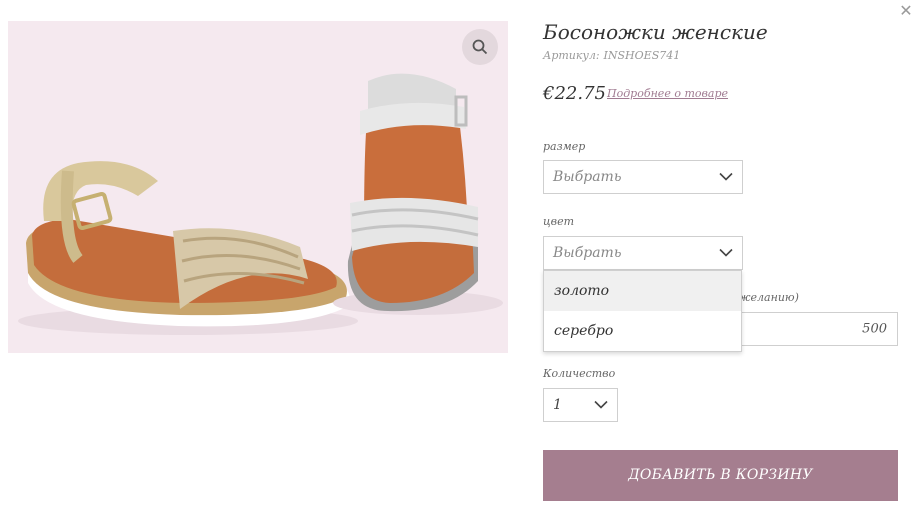  What do you see at coordinates (642, 55) in the screenshot?
I see `sku-value: INSHOES741` at bounding box center [642, 55].